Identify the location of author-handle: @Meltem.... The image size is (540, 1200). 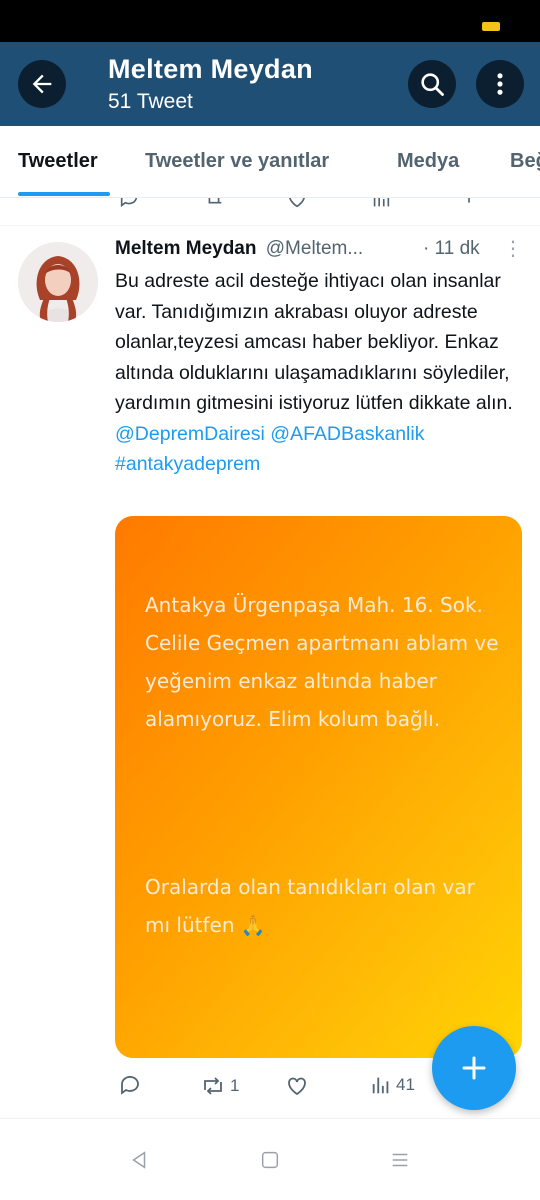
(314, 248).